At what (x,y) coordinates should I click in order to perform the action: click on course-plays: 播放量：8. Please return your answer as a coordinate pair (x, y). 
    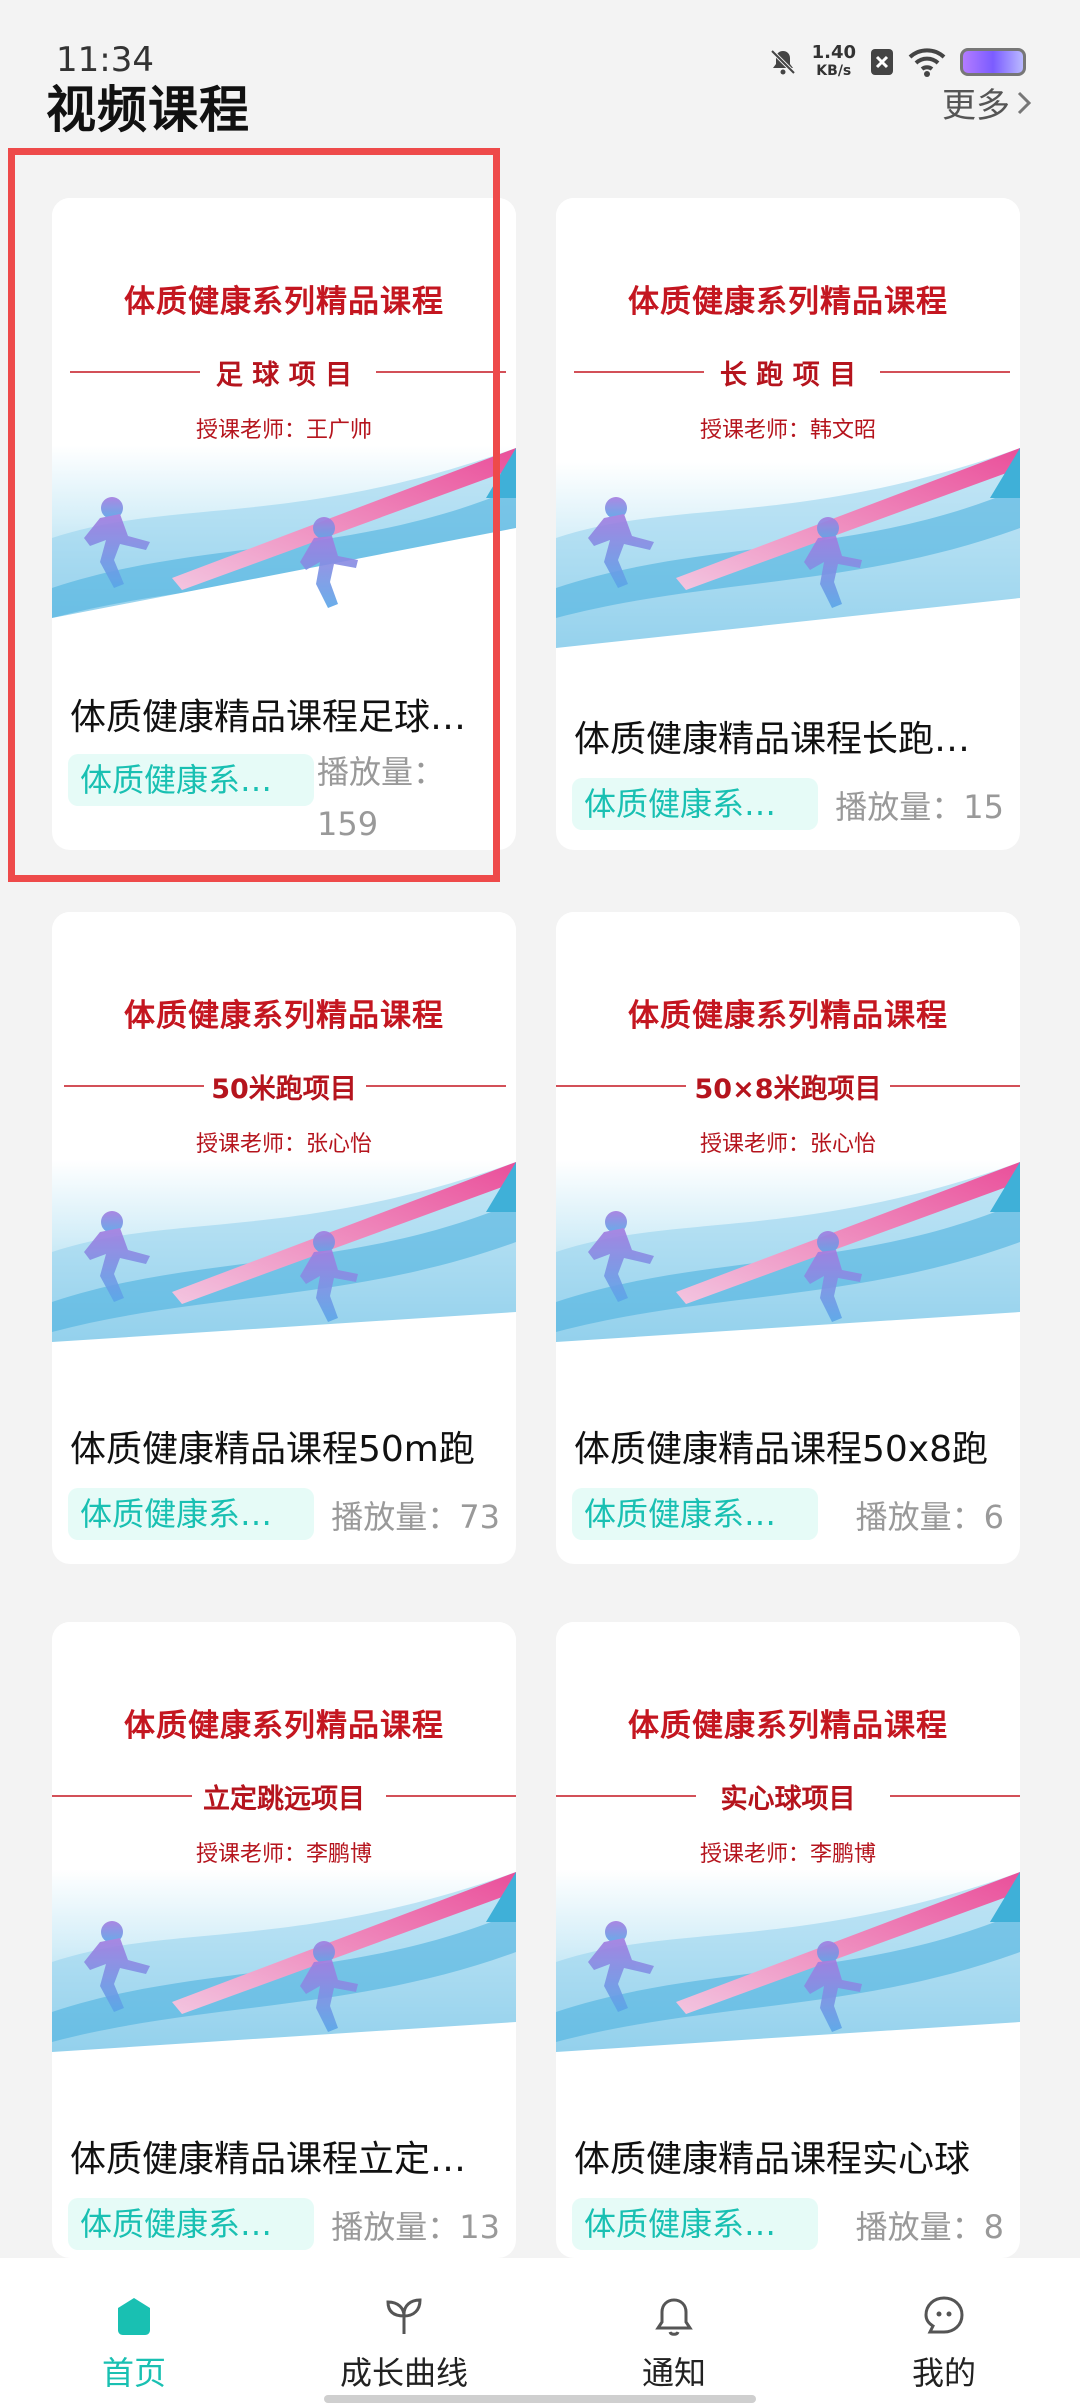
    Looking at the image, I should click on (929, 2227).